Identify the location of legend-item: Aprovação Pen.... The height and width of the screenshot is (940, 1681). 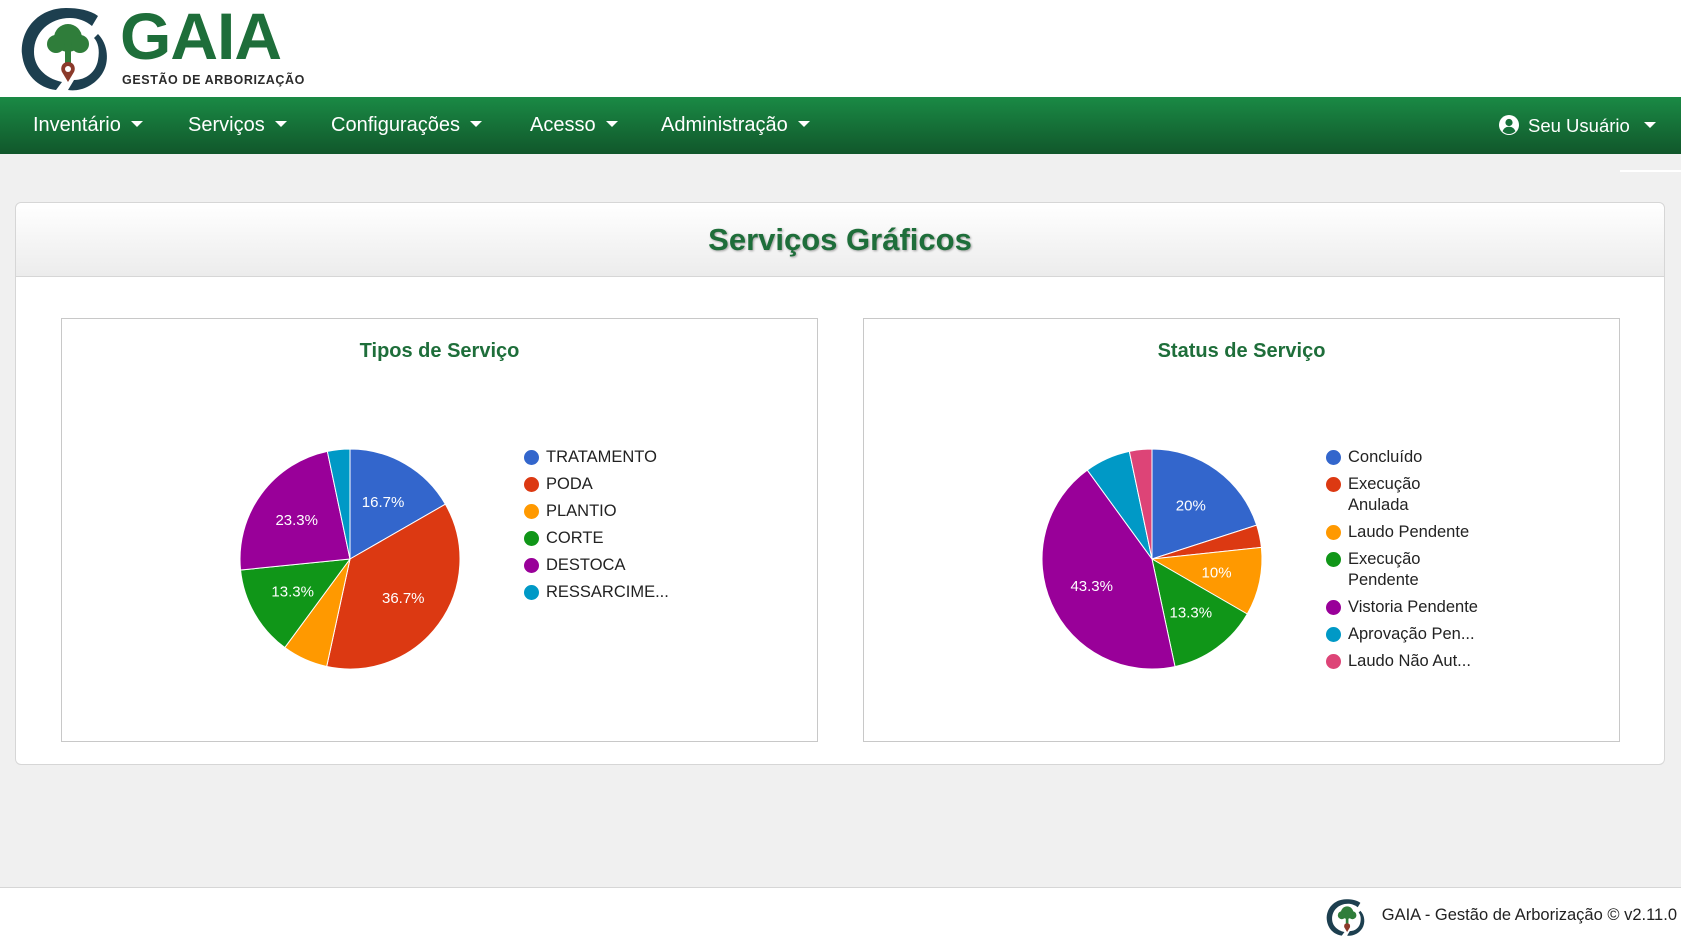
(1441, 634).